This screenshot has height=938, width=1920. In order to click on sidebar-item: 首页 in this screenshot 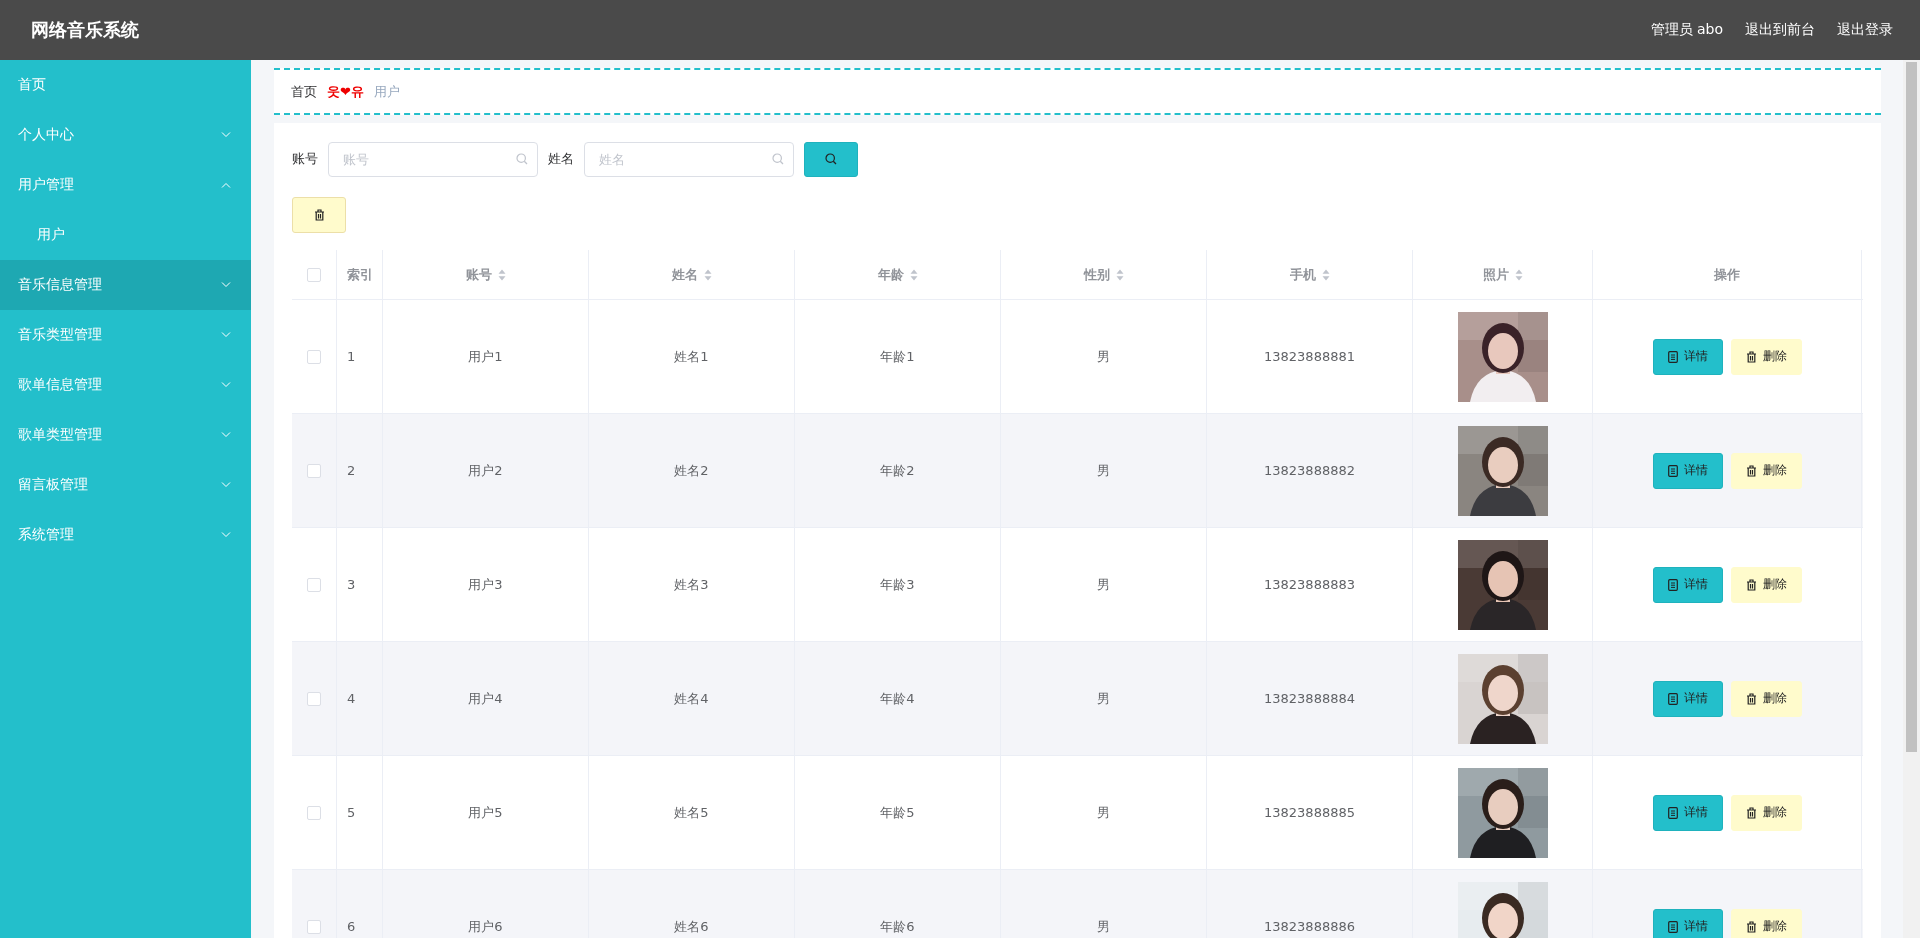, I will do `click(125, 85)`.